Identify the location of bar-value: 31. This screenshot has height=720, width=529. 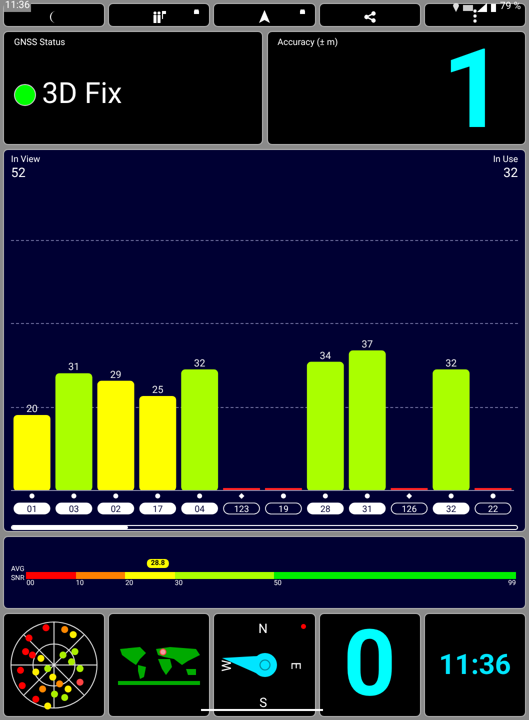
(74, 367).